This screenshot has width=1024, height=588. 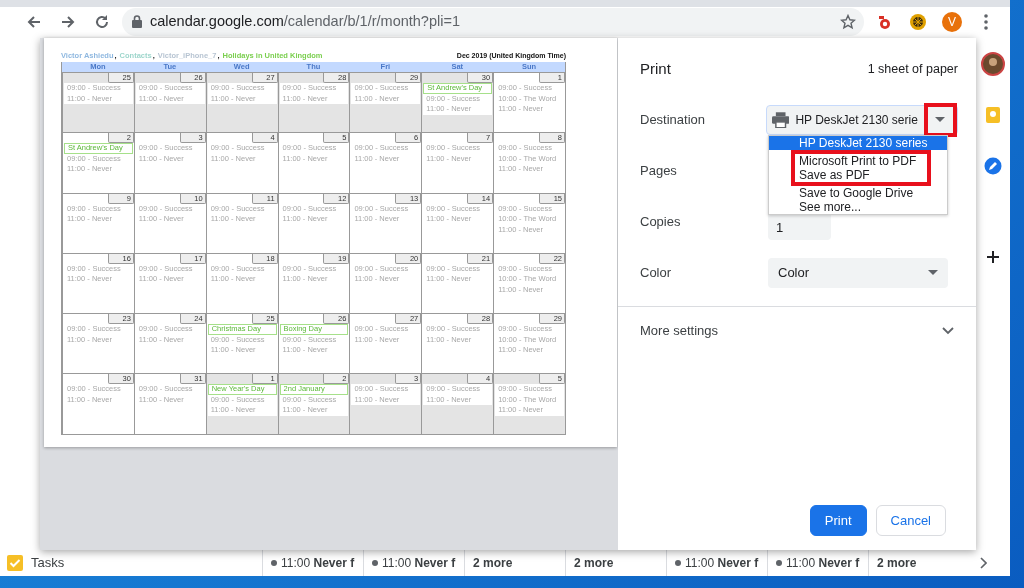 What do you see at coordinates (656, 272) in the screenshot?
I see `field-label: Color` at bounding box center [656, 272].